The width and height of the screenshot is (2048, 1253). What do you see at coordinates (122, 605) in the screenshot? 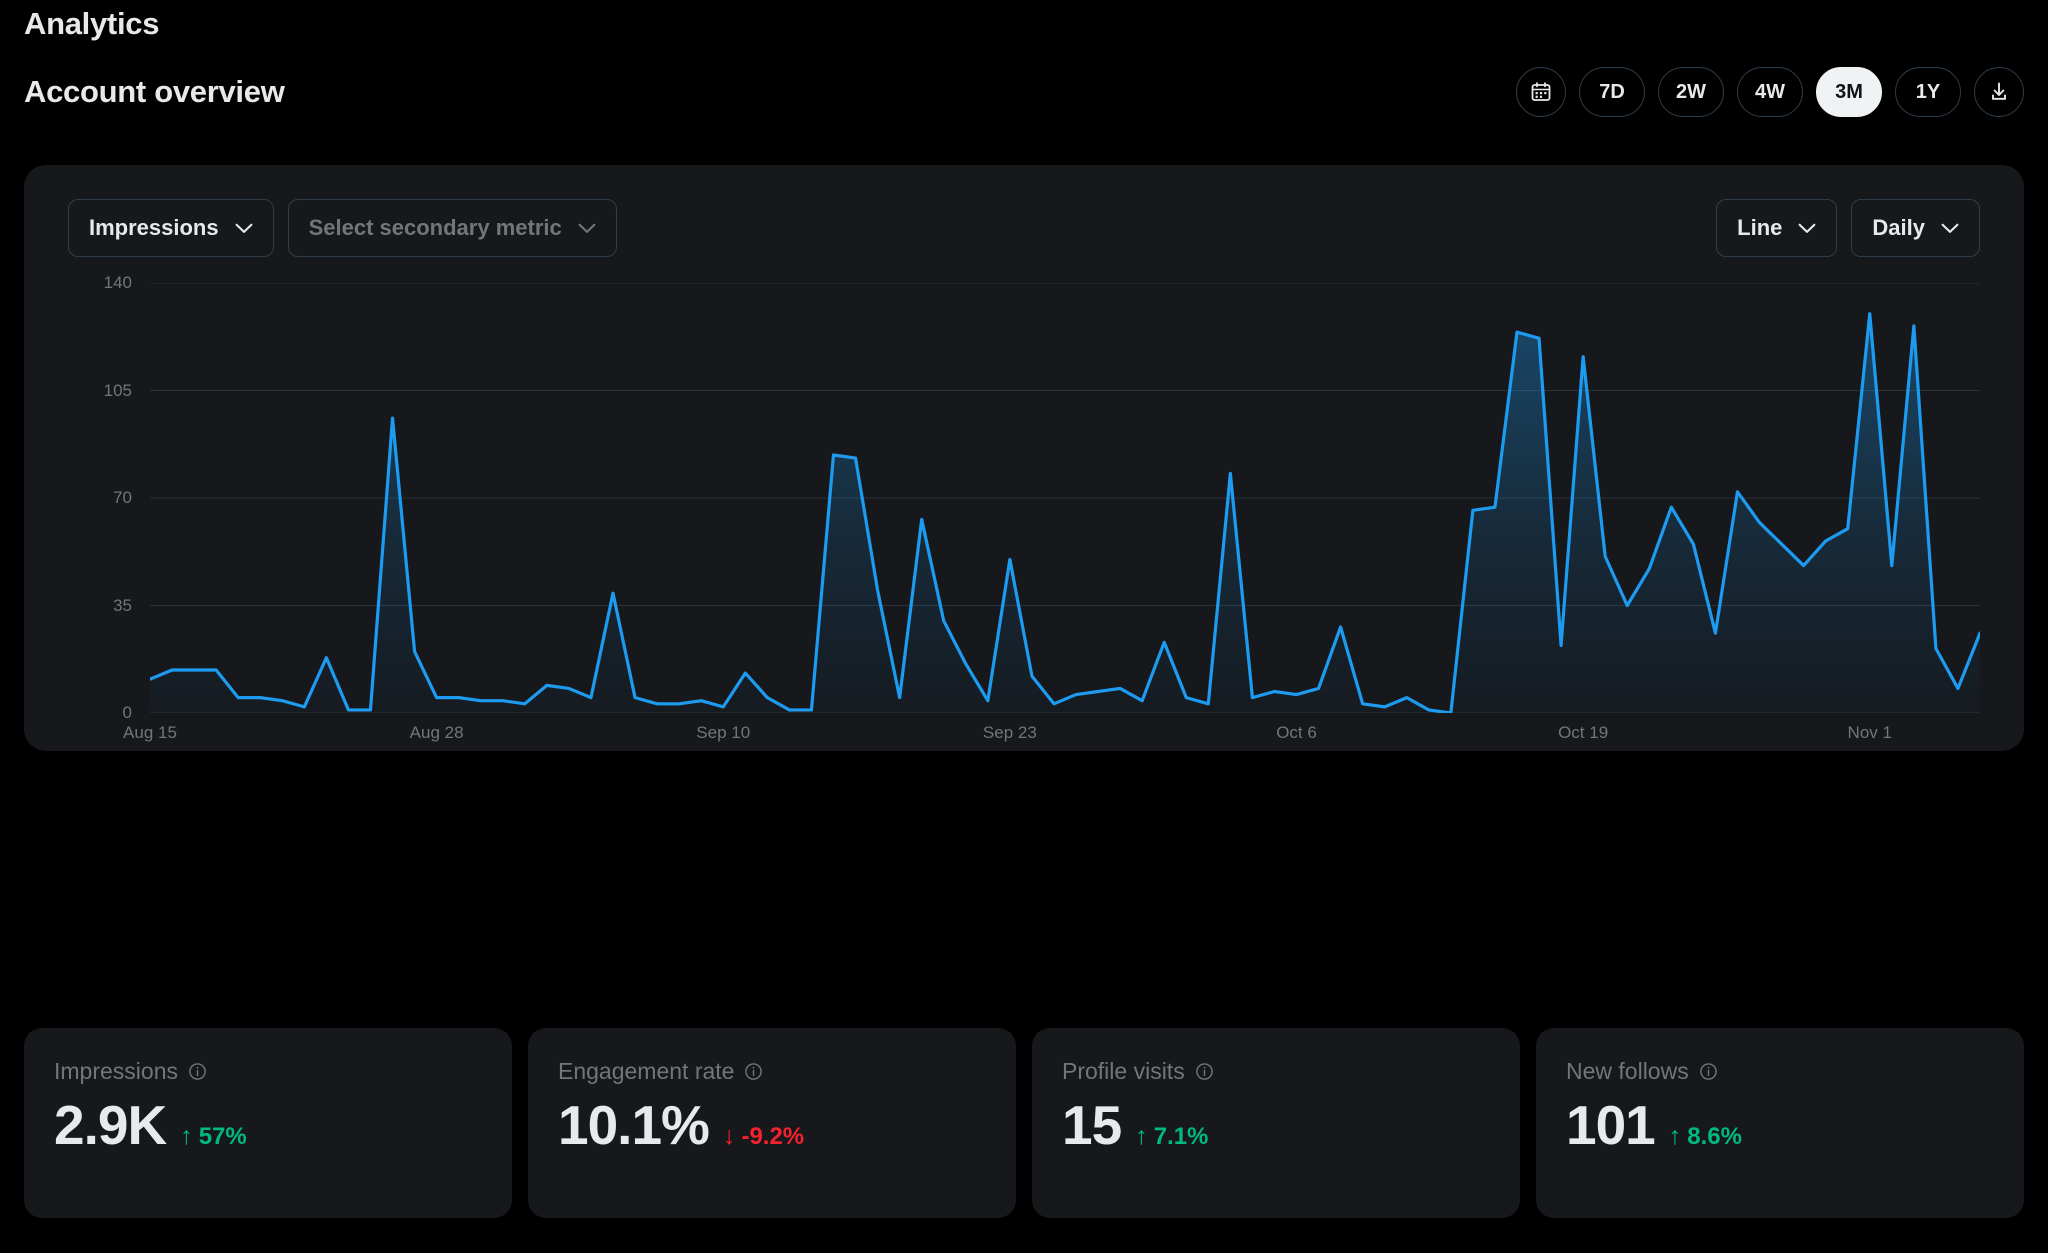
I see `y-axis-tick: 35` at bounding box center [122, 605].